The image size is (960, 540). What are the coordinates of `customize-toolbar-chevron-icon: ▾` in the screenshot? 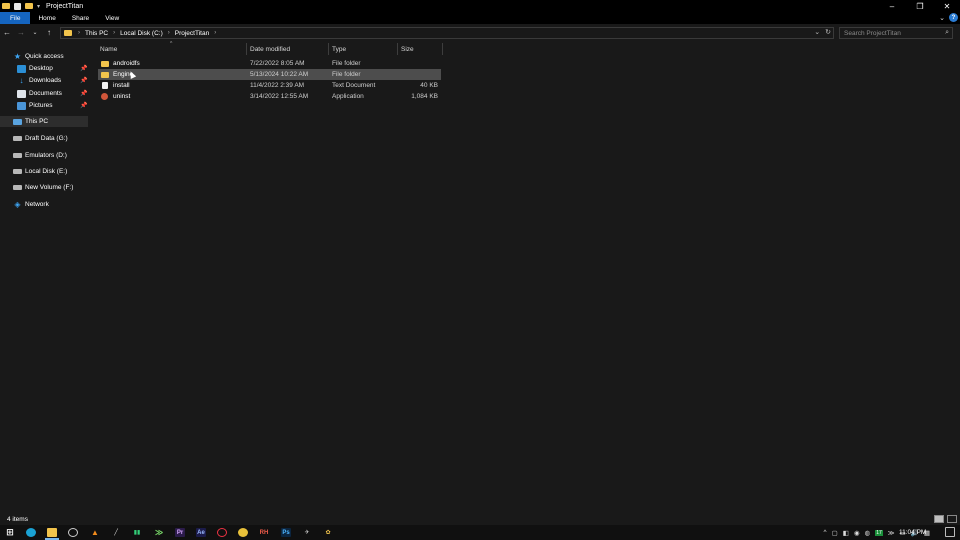 It's located at (38, 6).